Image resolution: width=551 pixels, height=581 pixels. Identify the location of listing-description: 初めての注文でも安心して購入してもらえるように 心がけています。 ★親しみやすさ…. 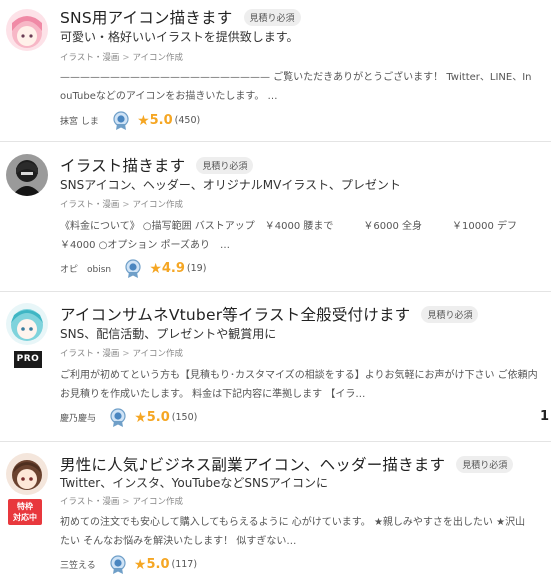
(305, 532).